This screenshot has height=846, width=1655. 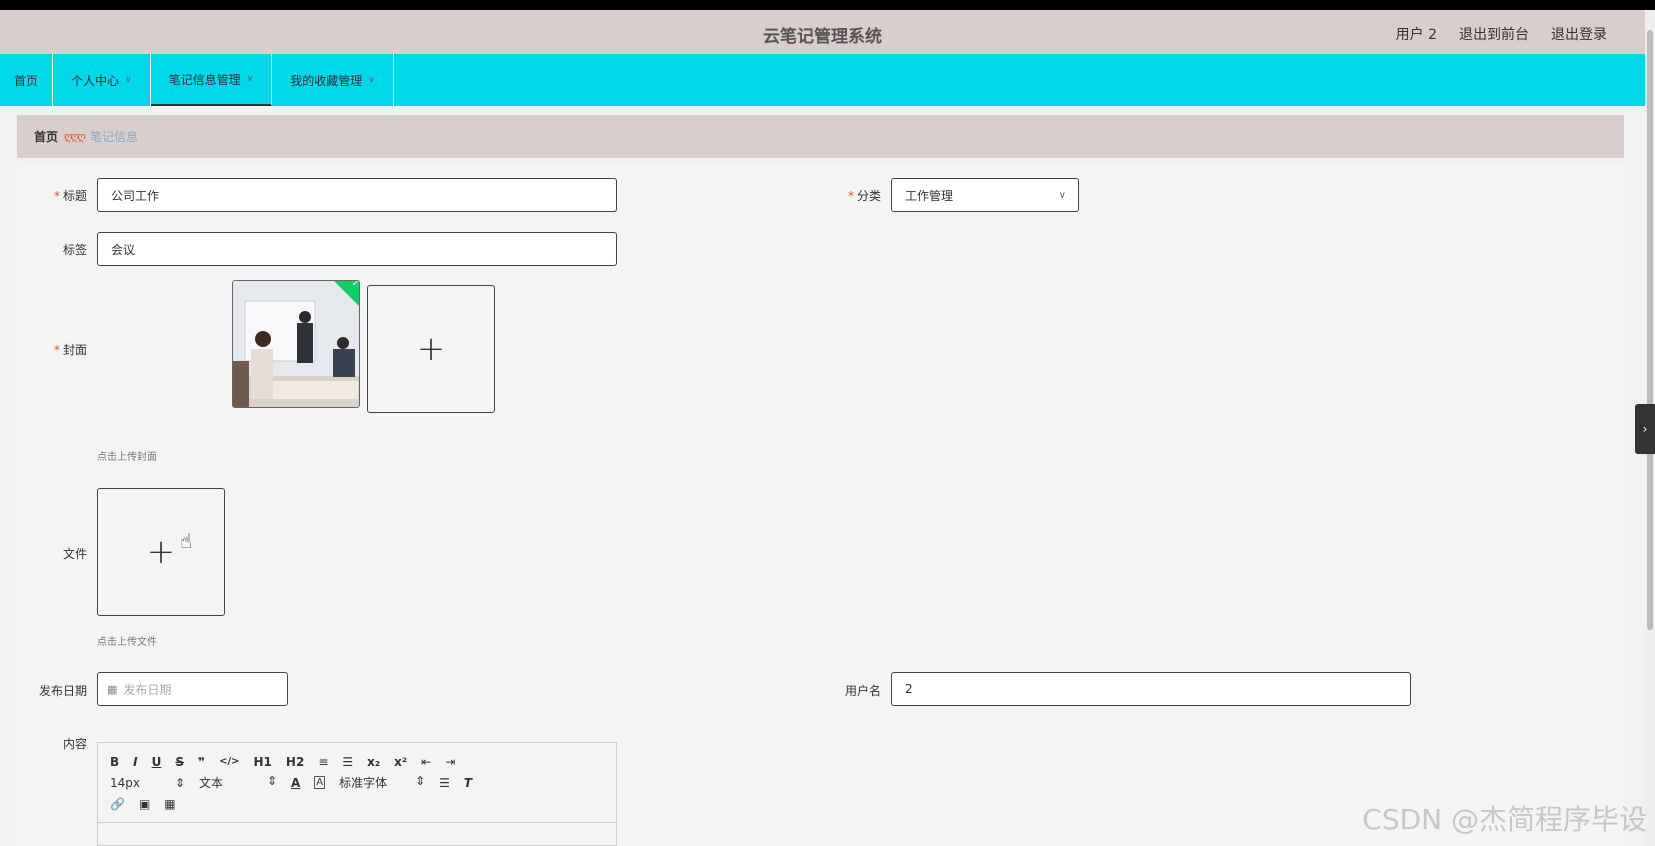 What do you see at coordinates (169, 804) in the screenshot?
I see `video-icon: ▦` at bounding box center [169, 804].